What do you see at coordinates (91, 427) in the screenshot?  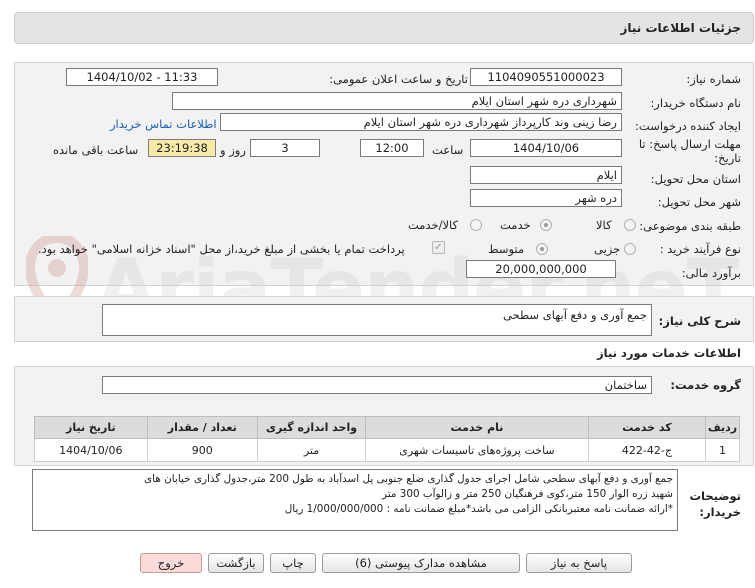 I see `col-date: تاریخ نیاز` at bounding box center [91, 427].